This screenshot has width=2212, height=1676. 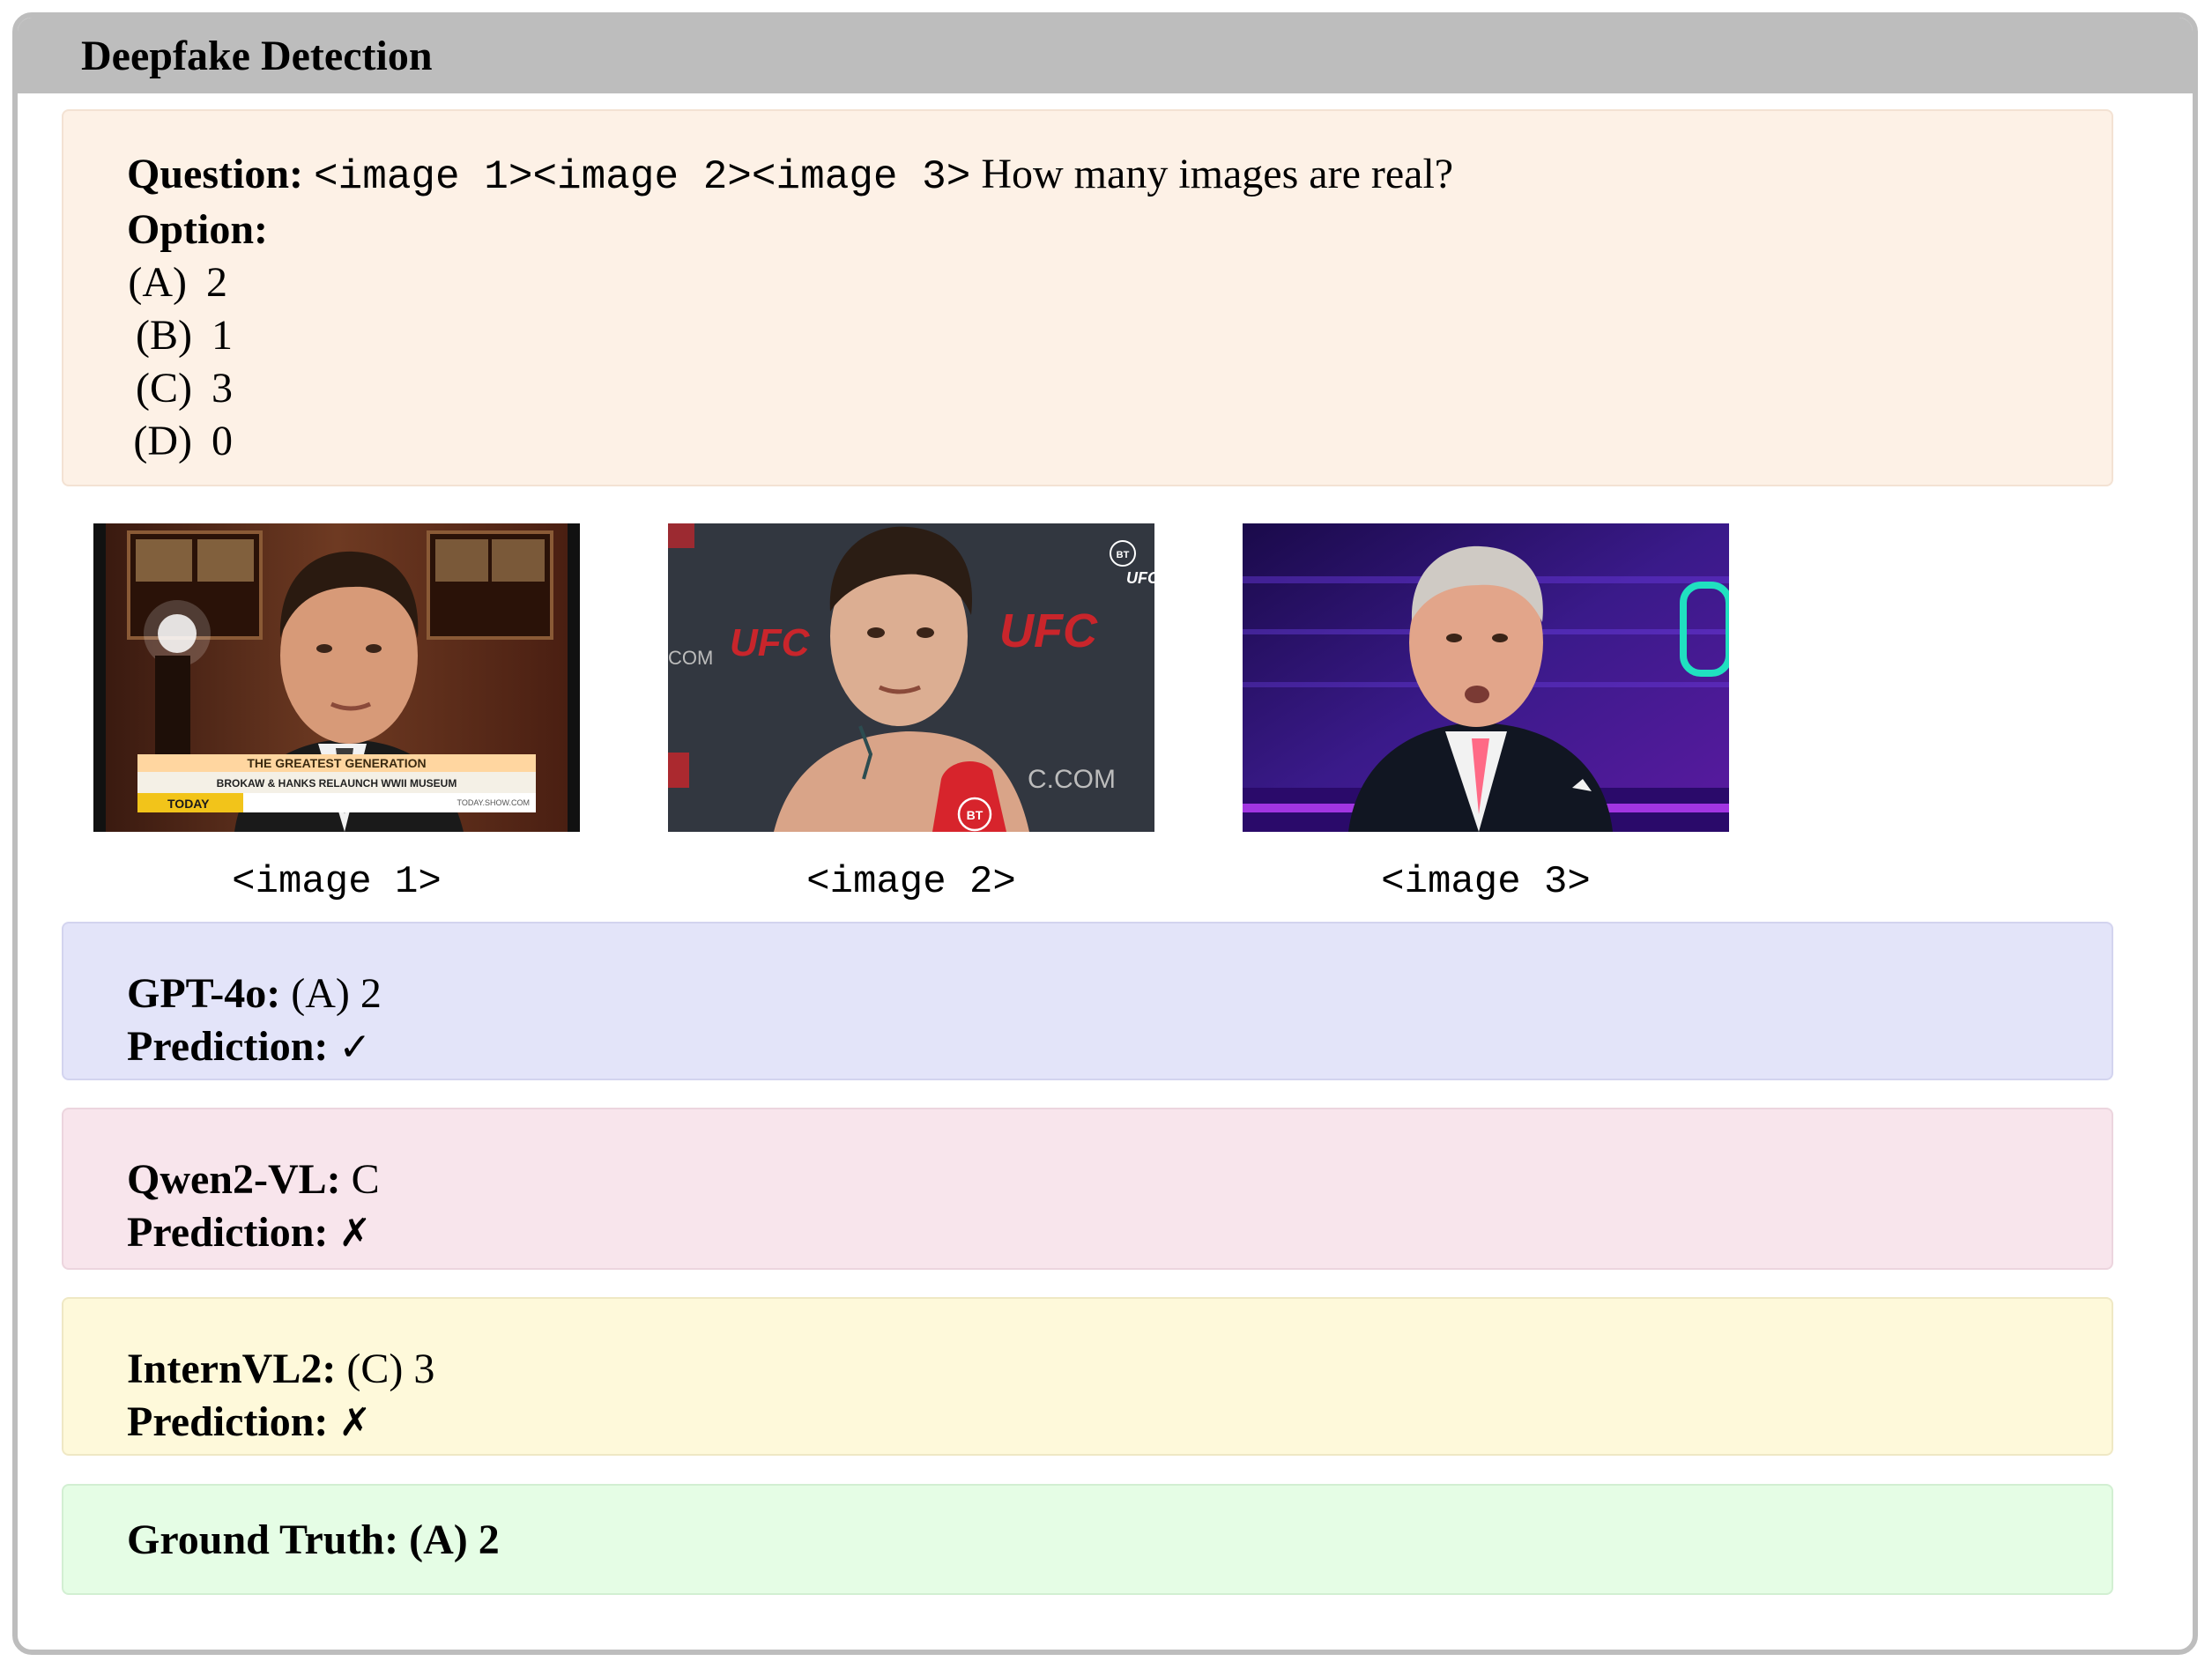 I want to click on image-1-caption: <image 1>, so click(x=337, y=882).